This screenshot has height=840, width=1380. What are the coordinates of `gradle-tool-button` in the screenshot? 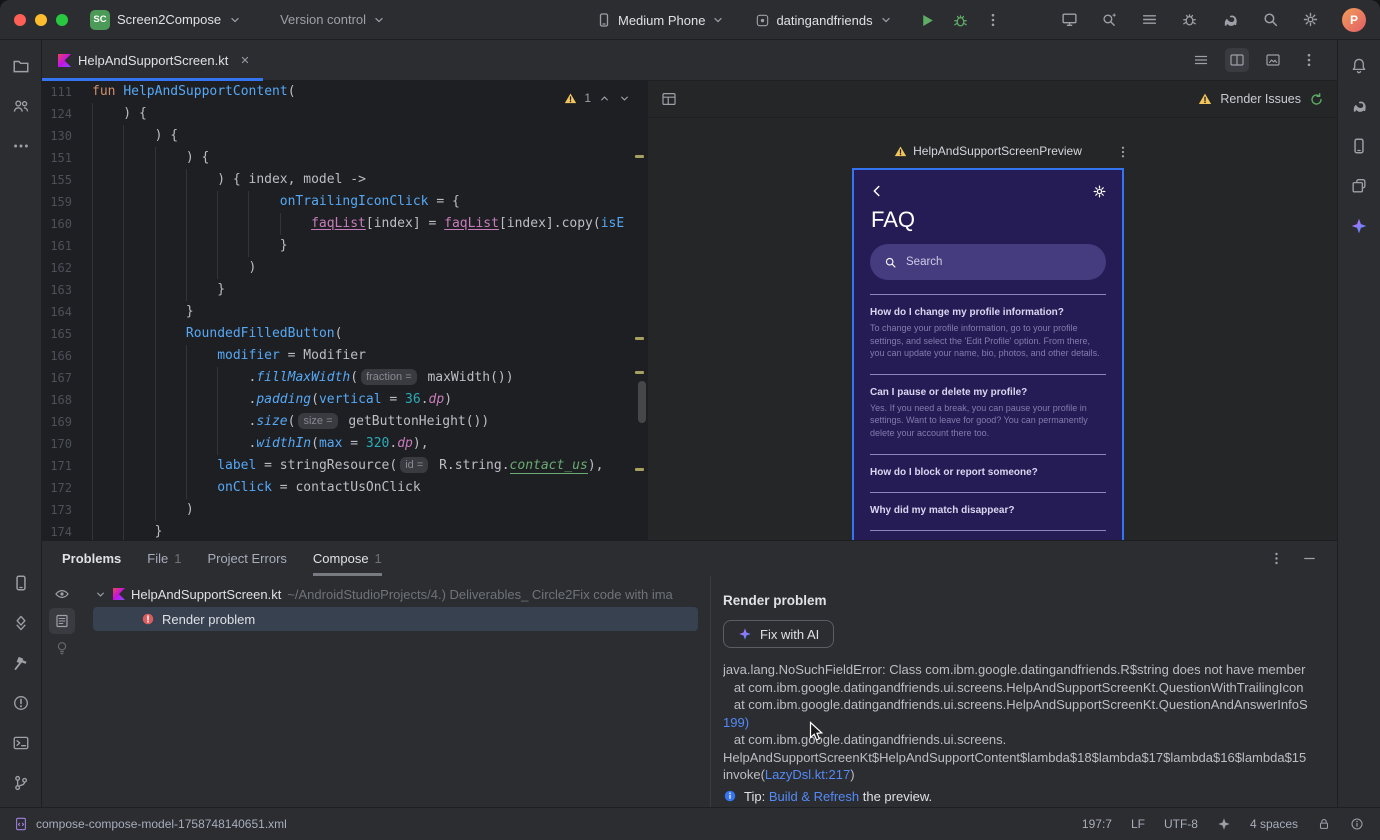 It's located at (1359, 106).